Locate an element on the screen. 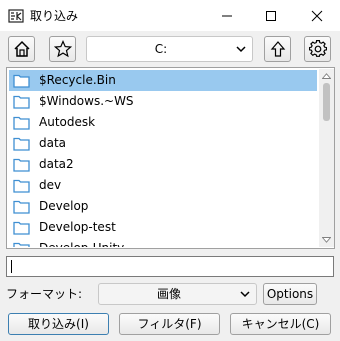  minimize-icon is located at coordinates (227, 15).